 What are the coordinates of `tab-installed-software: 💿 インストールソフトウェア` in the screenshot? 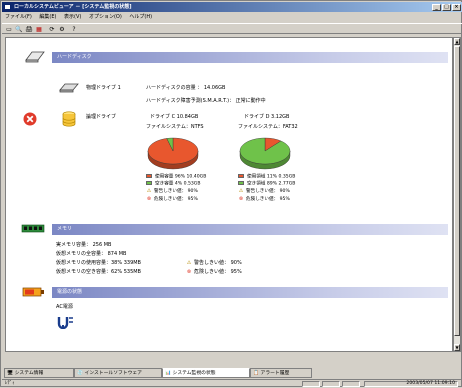 It's located at (118, 373).